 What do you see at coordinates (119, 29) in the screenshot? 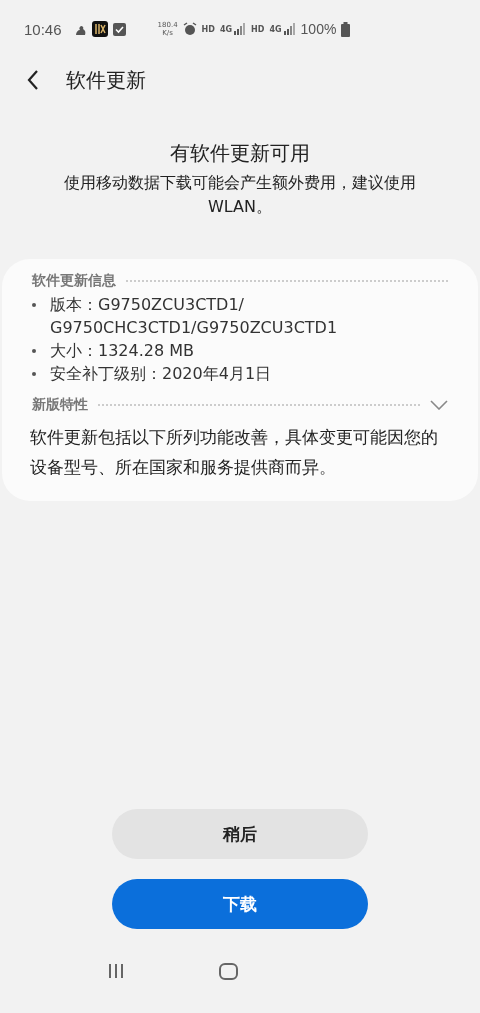
I see `checkbox-icon` at bounding box center [119, 29].